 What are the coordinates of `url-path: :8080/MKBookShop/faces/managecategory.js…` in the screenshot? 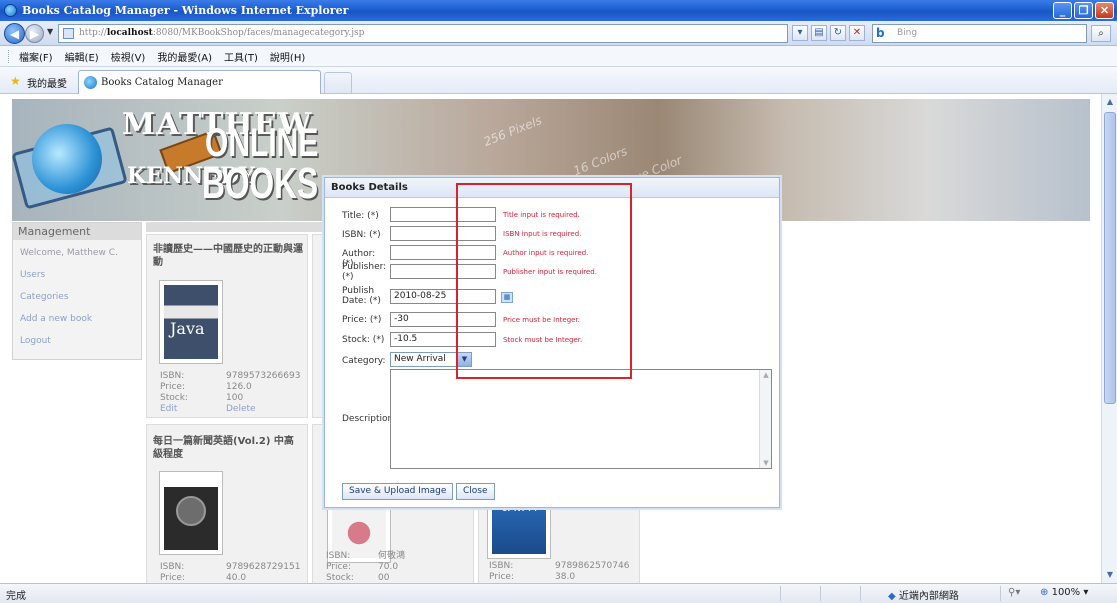 It's located at (258, 33).